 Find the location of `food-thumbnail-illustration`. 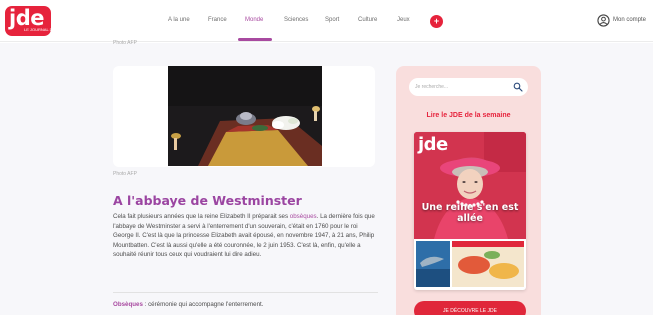

food-thumbnail-illustration is located at coordinates (488, 264).